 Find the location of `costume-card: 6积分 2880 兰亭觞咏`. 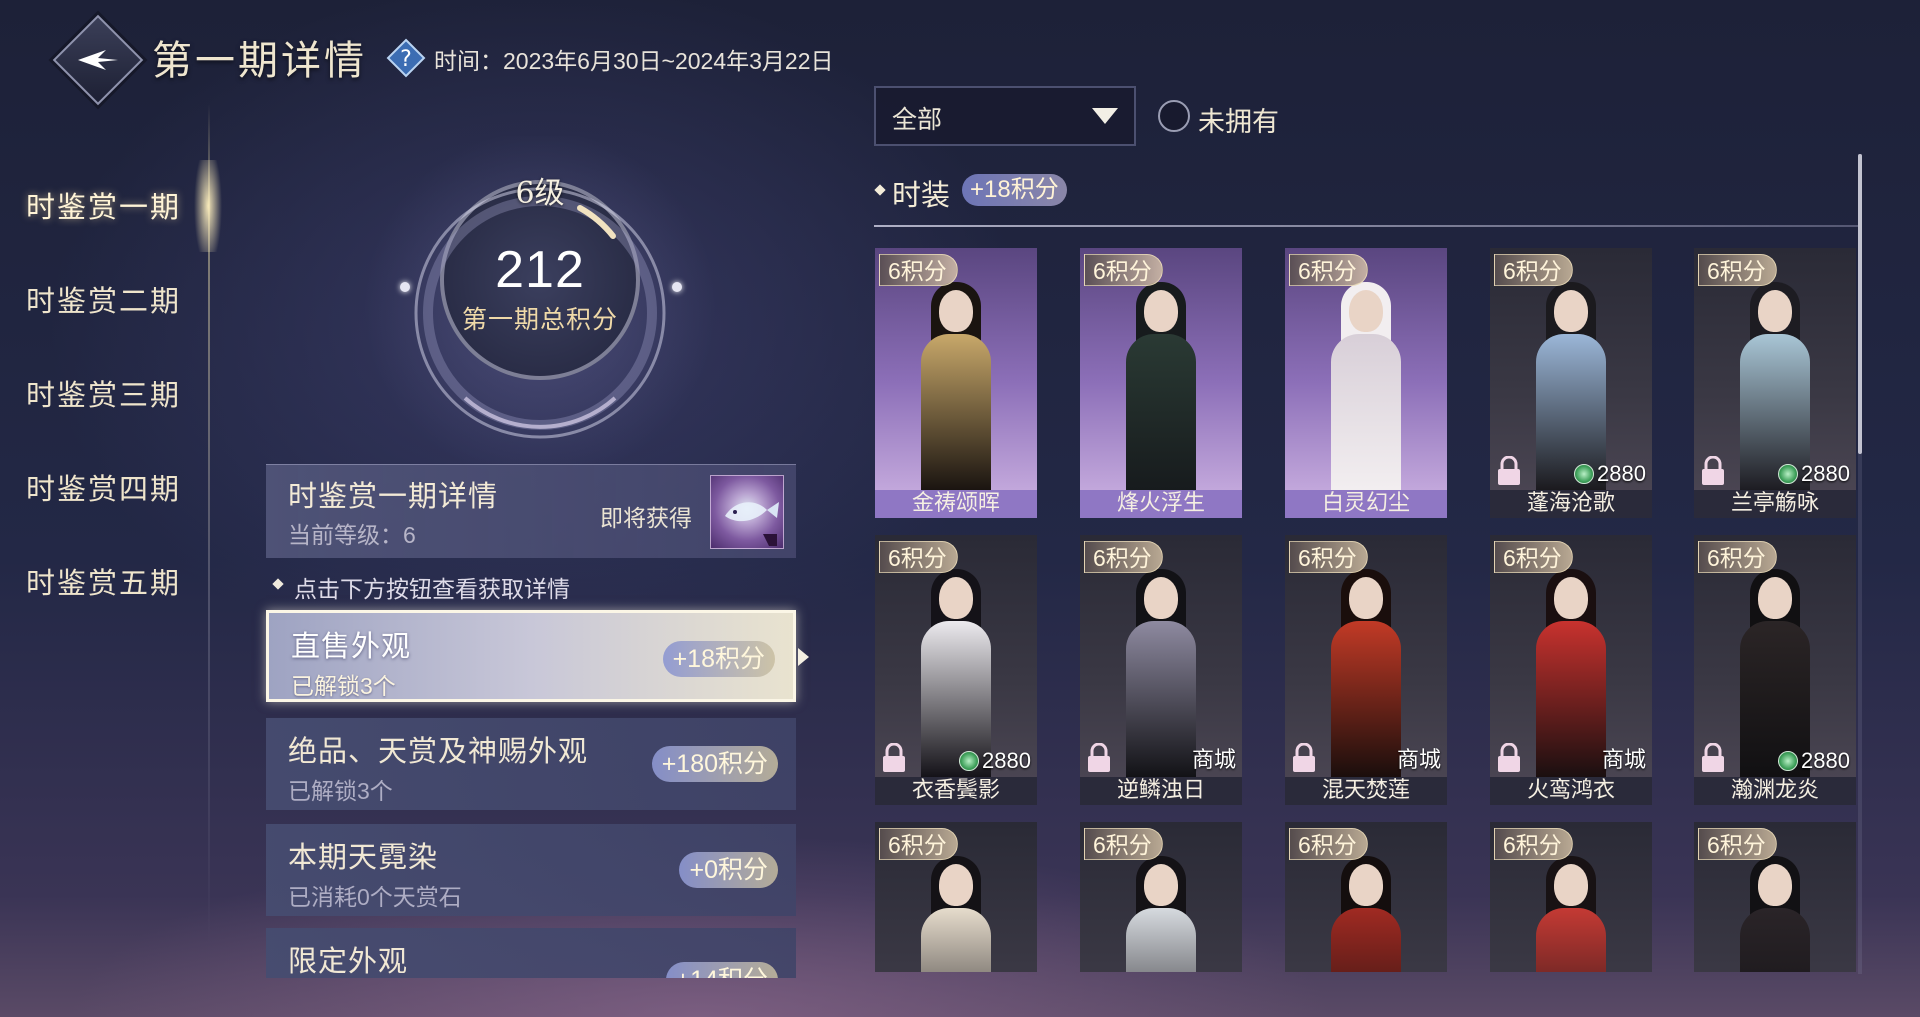

costume-card: 6积分 2880 兰亭觞咏 is located at coordinates (1775, 383).